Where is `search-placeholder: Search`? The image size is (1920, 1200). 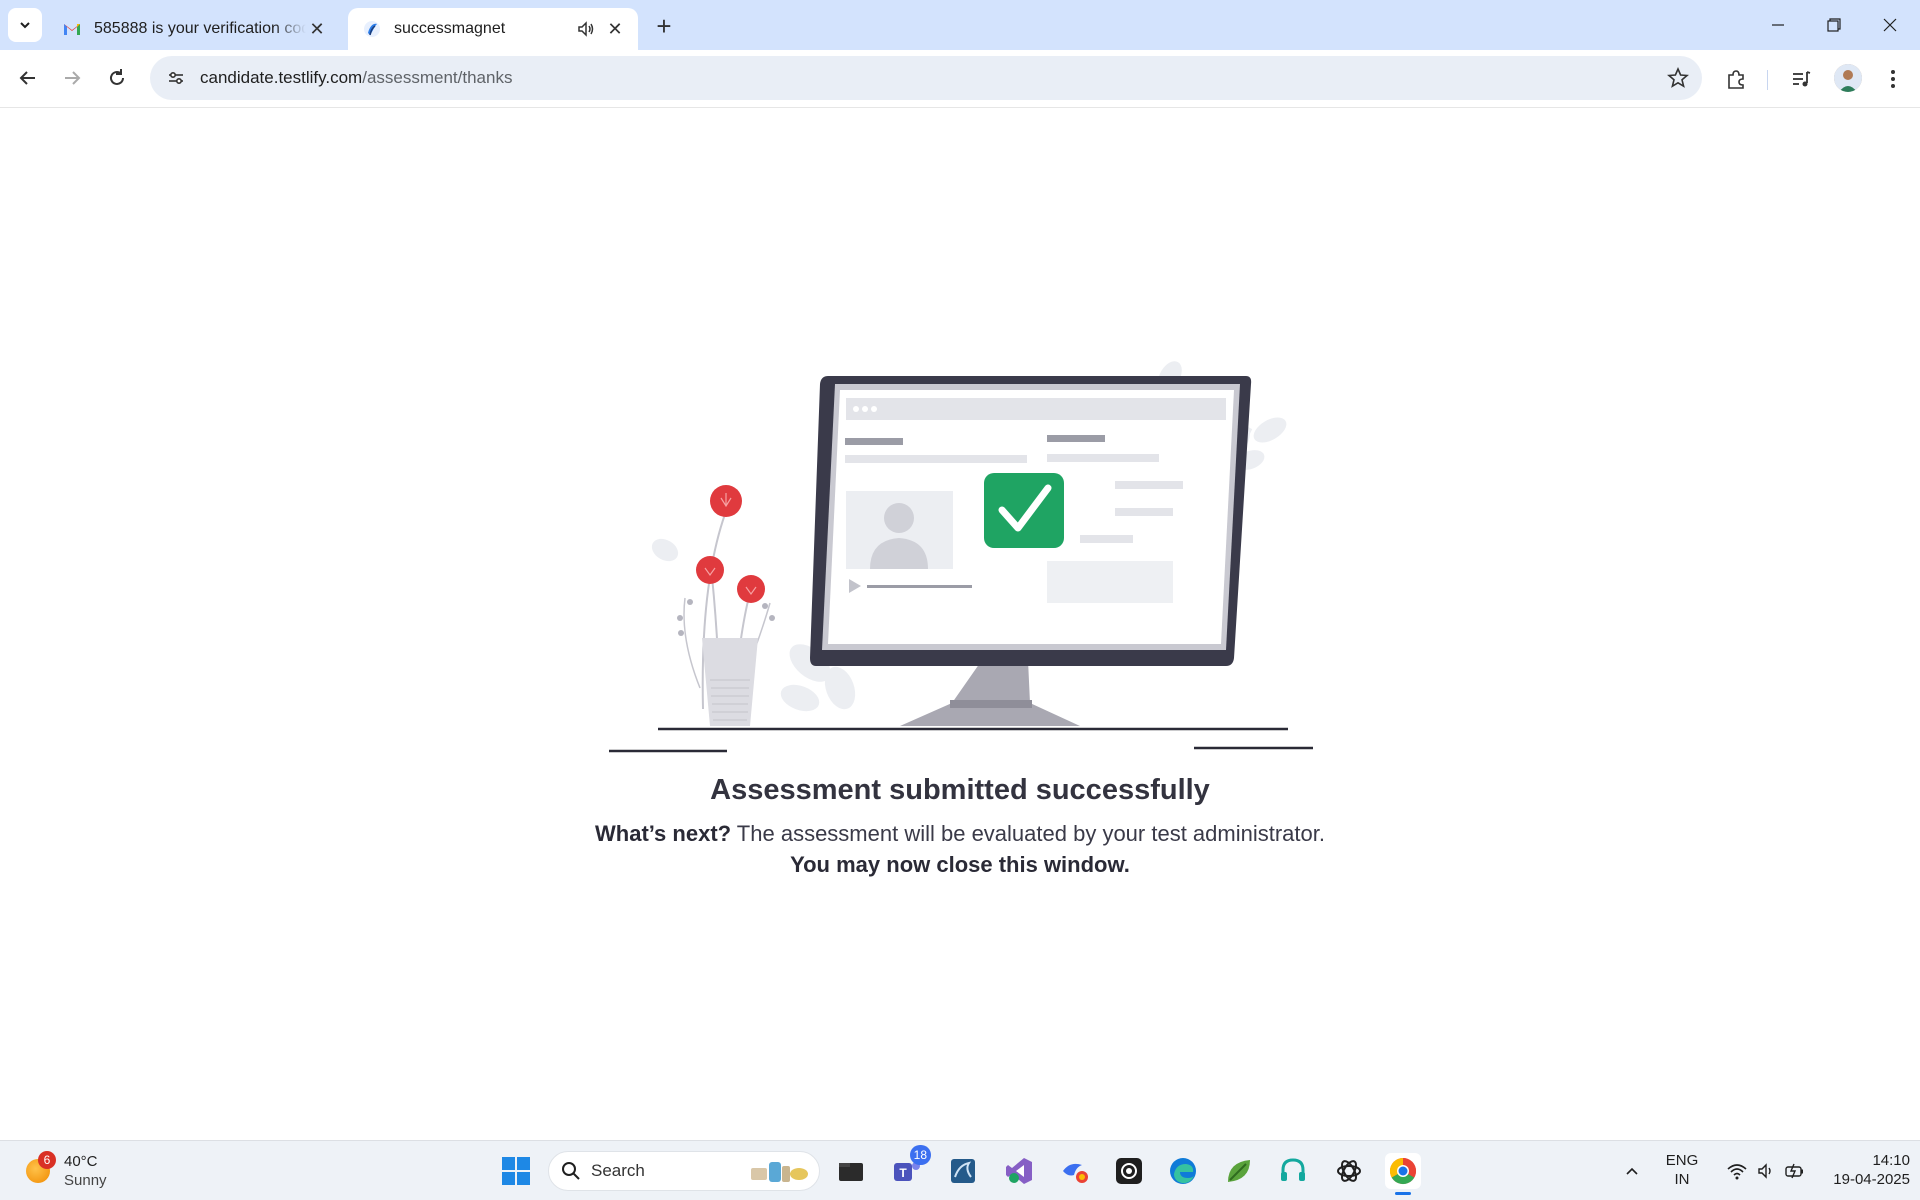 search-placeholder: Search is located at coordinates (618, 1170).